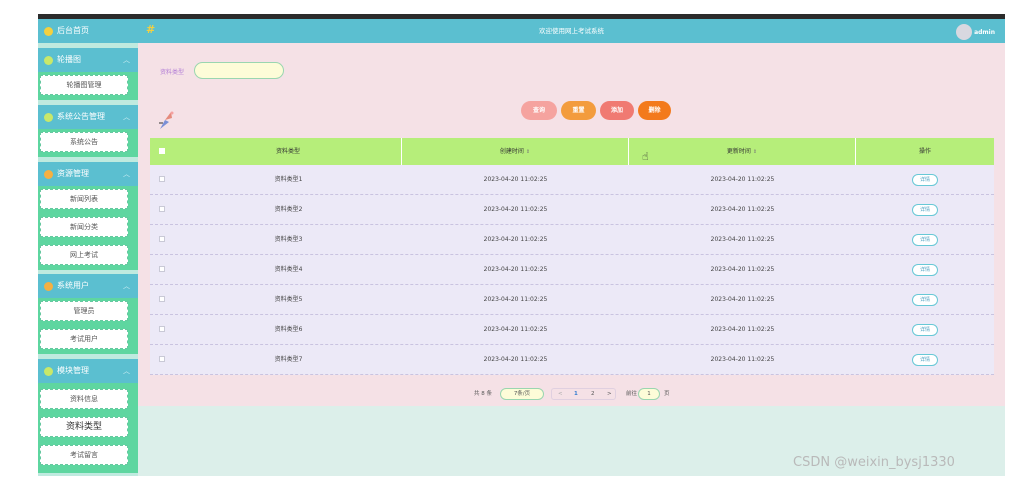 The height and width of the screenshot is (484, 1024). I want to click on next-page-button: >, so click(609, 394).